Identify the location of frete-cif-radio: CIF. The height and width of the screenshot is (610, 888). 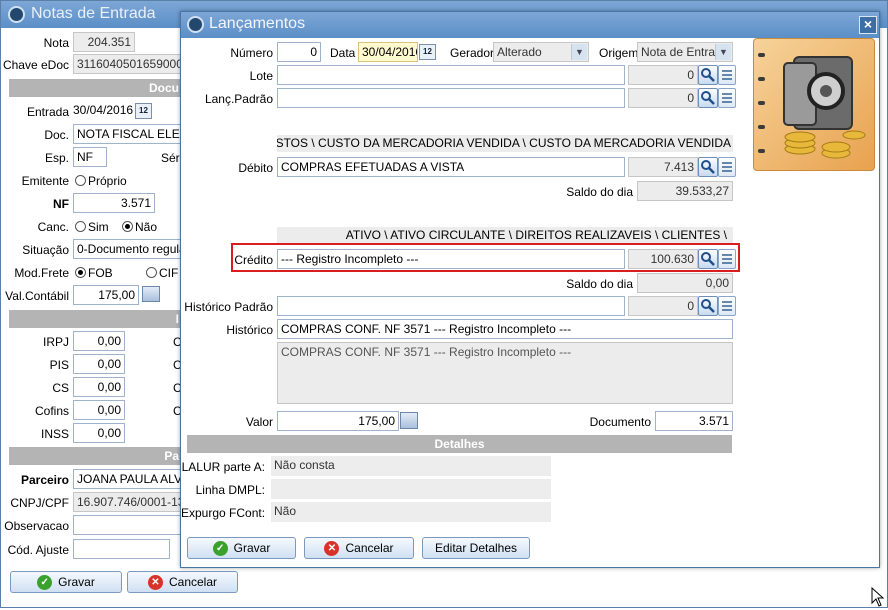
(162, 273).